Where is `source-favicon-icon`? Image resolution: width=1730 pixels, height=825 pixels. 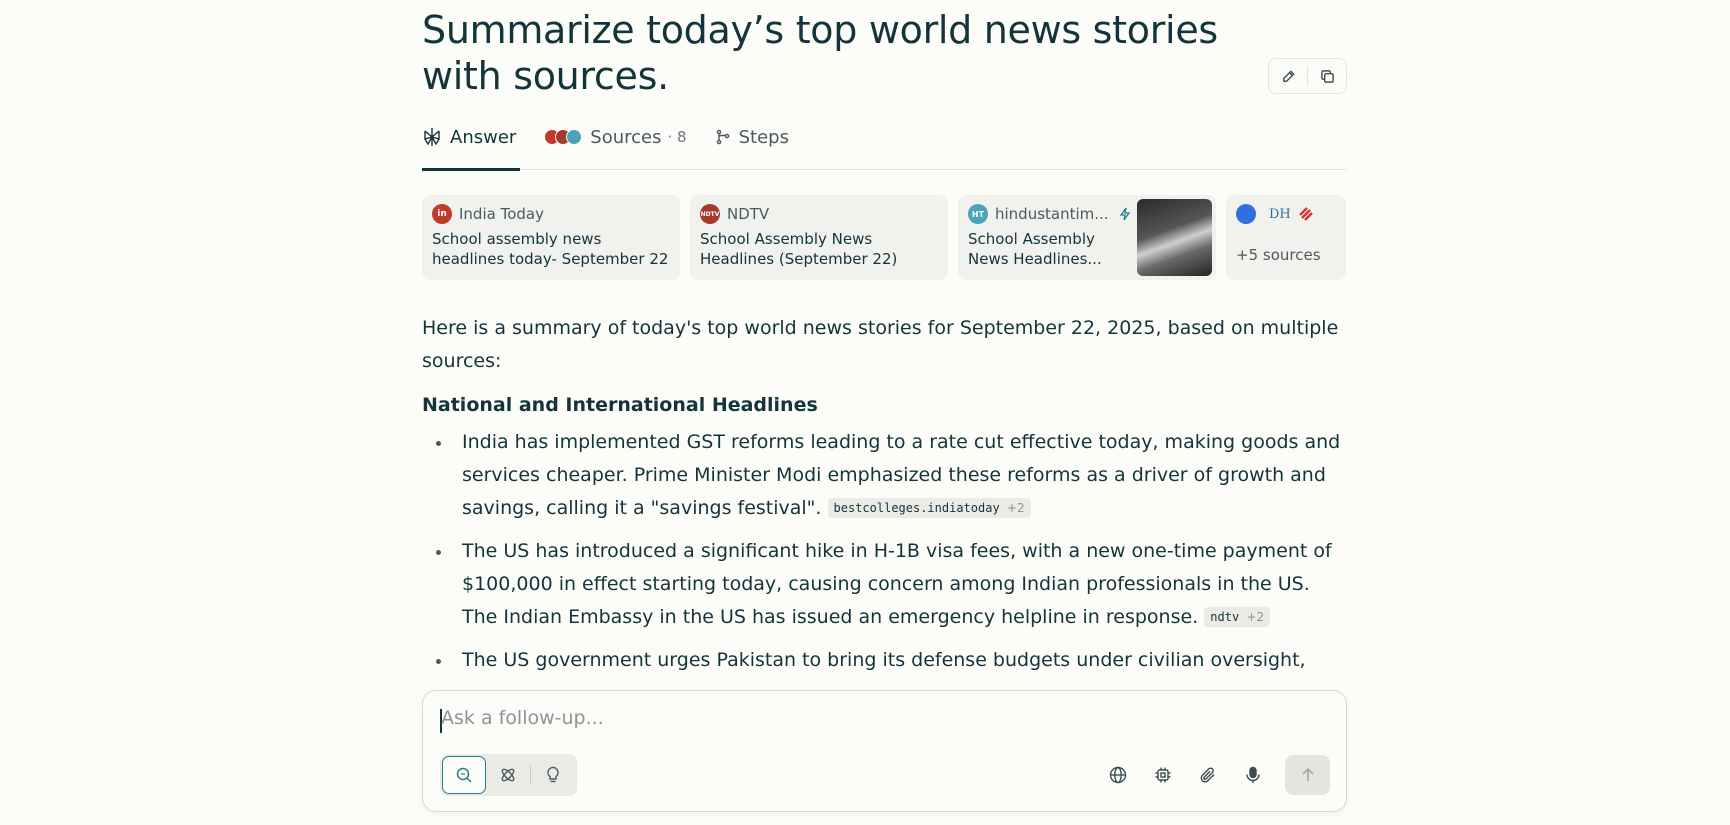
source-favicon-icon is located at coordinates (1246, 214).